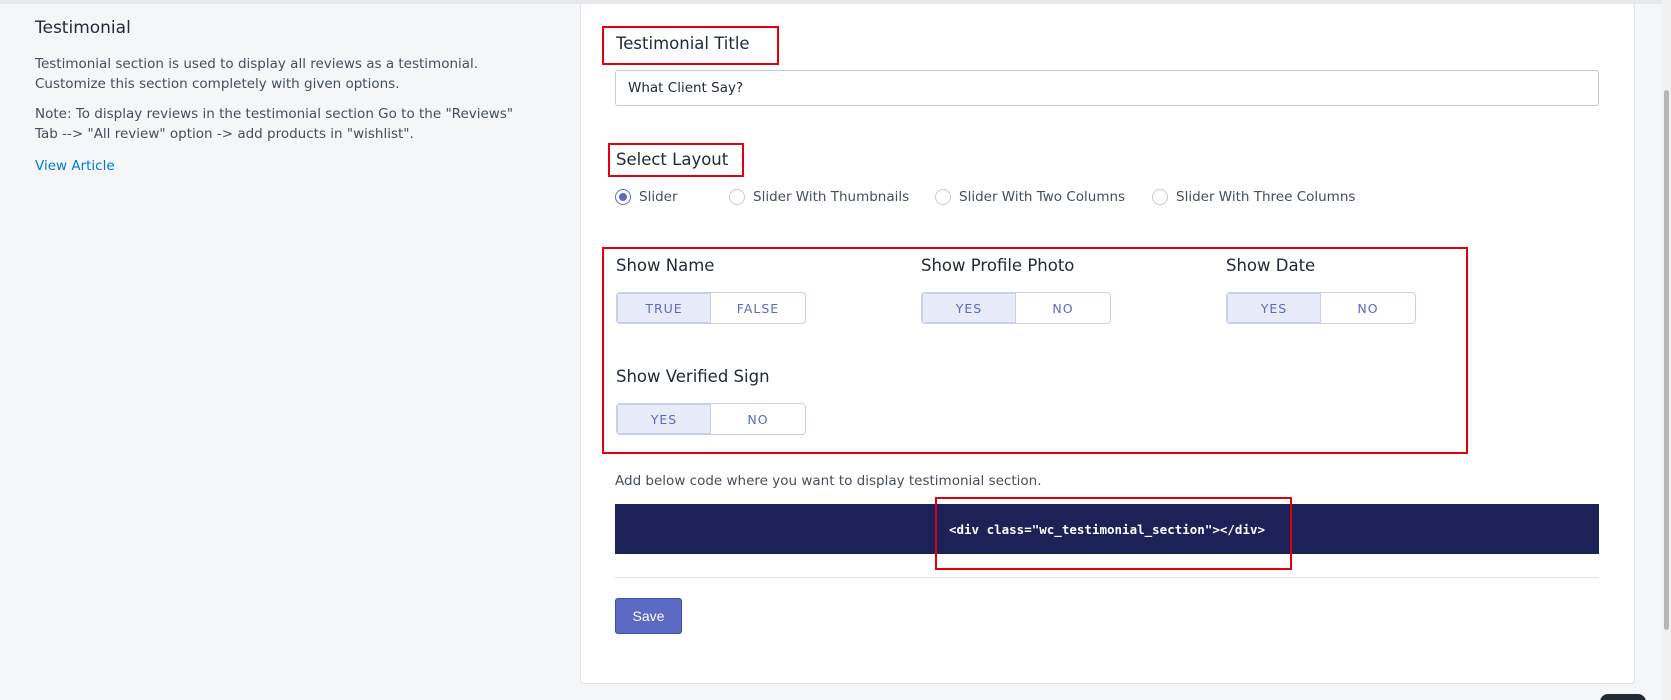 This screenshot has height=700, width=1671. I want to click on show-profile-photo-no-button: NO, so click(1063, 308).